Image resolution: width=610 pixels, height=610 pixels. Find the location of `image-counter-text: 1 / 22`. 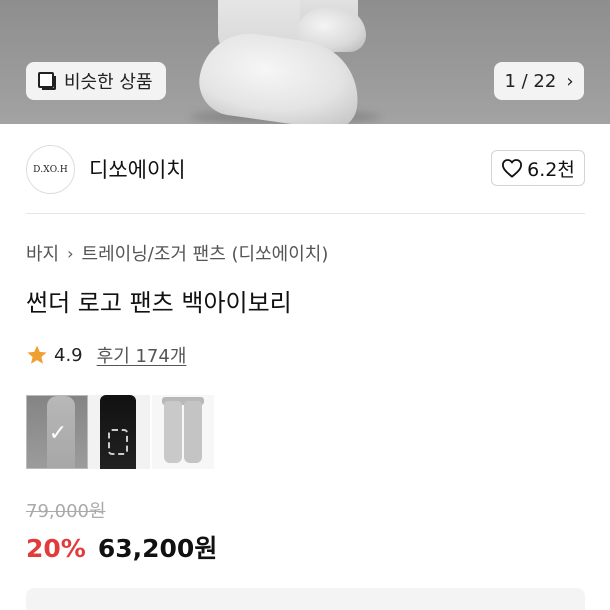

image-counter-text: 1 / 22 is located at coordinates (530, 81).